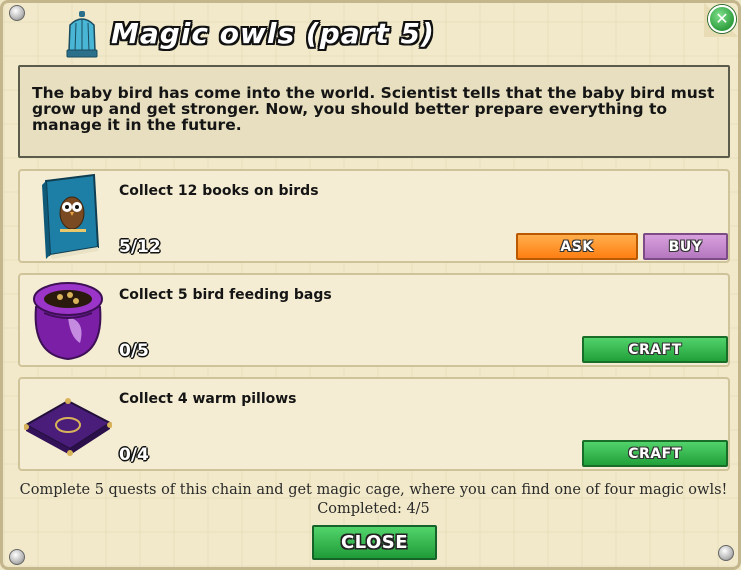 The width and height of the screenshot is (741, 570). What do you see at coordinates (722, 19) in the screenshot?
I see `close-x-icon: ✕` at bounding box center [722, 19].